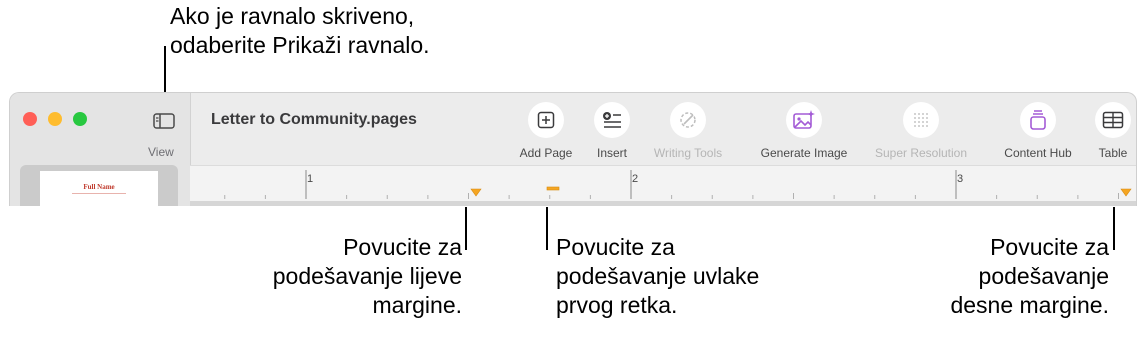  What do you see at coordinates (165, 72) in the screenshot?
I see `view-callout-line` at bounding box center [165, 72].